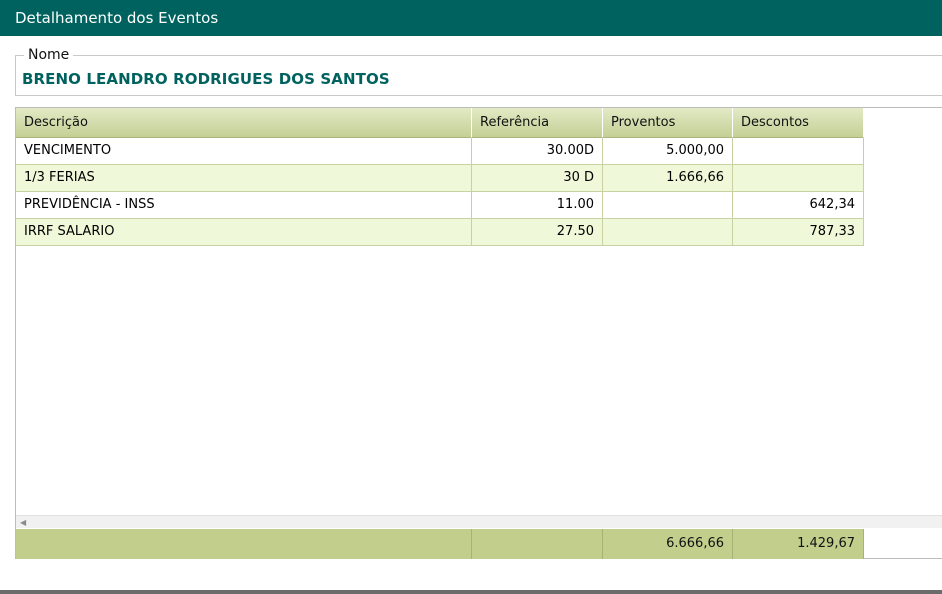 This screenshot has height=594, width=942. Describe the element at coordinates (206, 79) in the screenshot. I see `employee-name: BRENO LEANDRO RODRIGUES DOS SANTOS` at that location.